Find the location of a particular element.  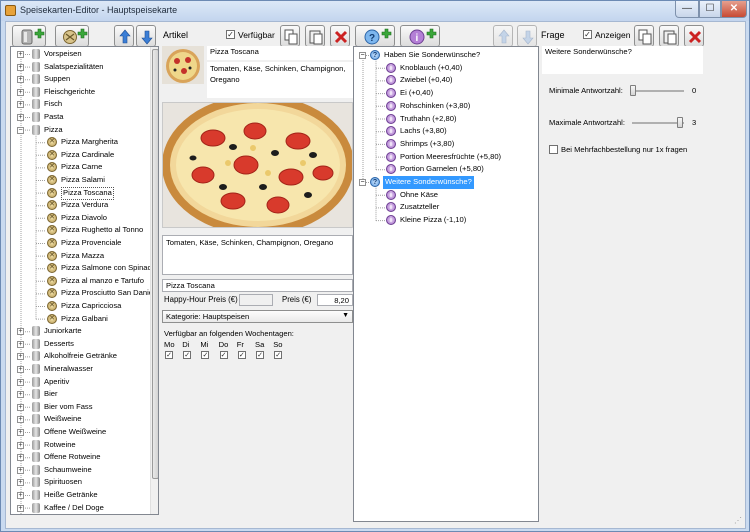

show-checkbox: ✓ is located at coordinates (587, 34).